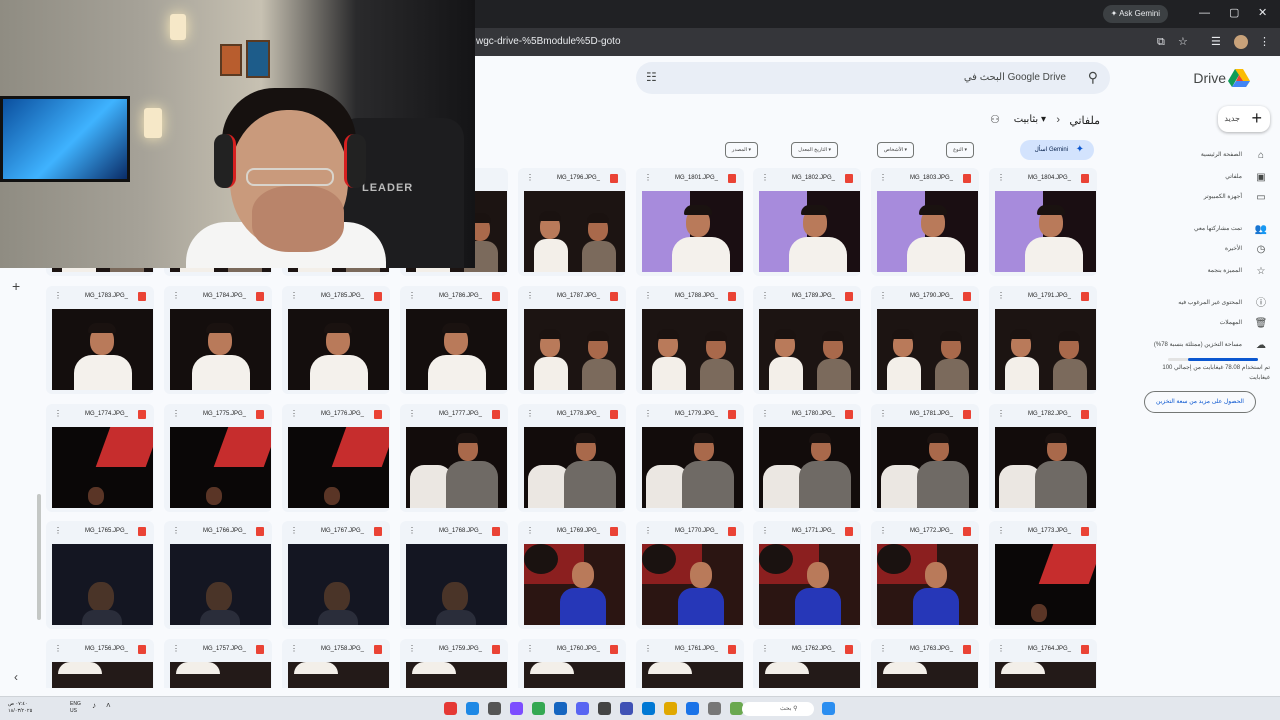 This screenshot has height=720, width=1280. I want to click on file-tile: ⋮ MG_1796.JPG_, so click(572, 222).